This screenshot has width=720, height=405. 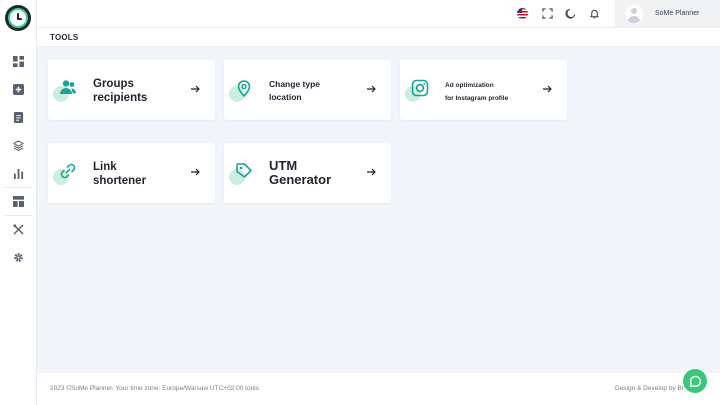 I want to click on dark-mode-button, so click(x=570, y=13).